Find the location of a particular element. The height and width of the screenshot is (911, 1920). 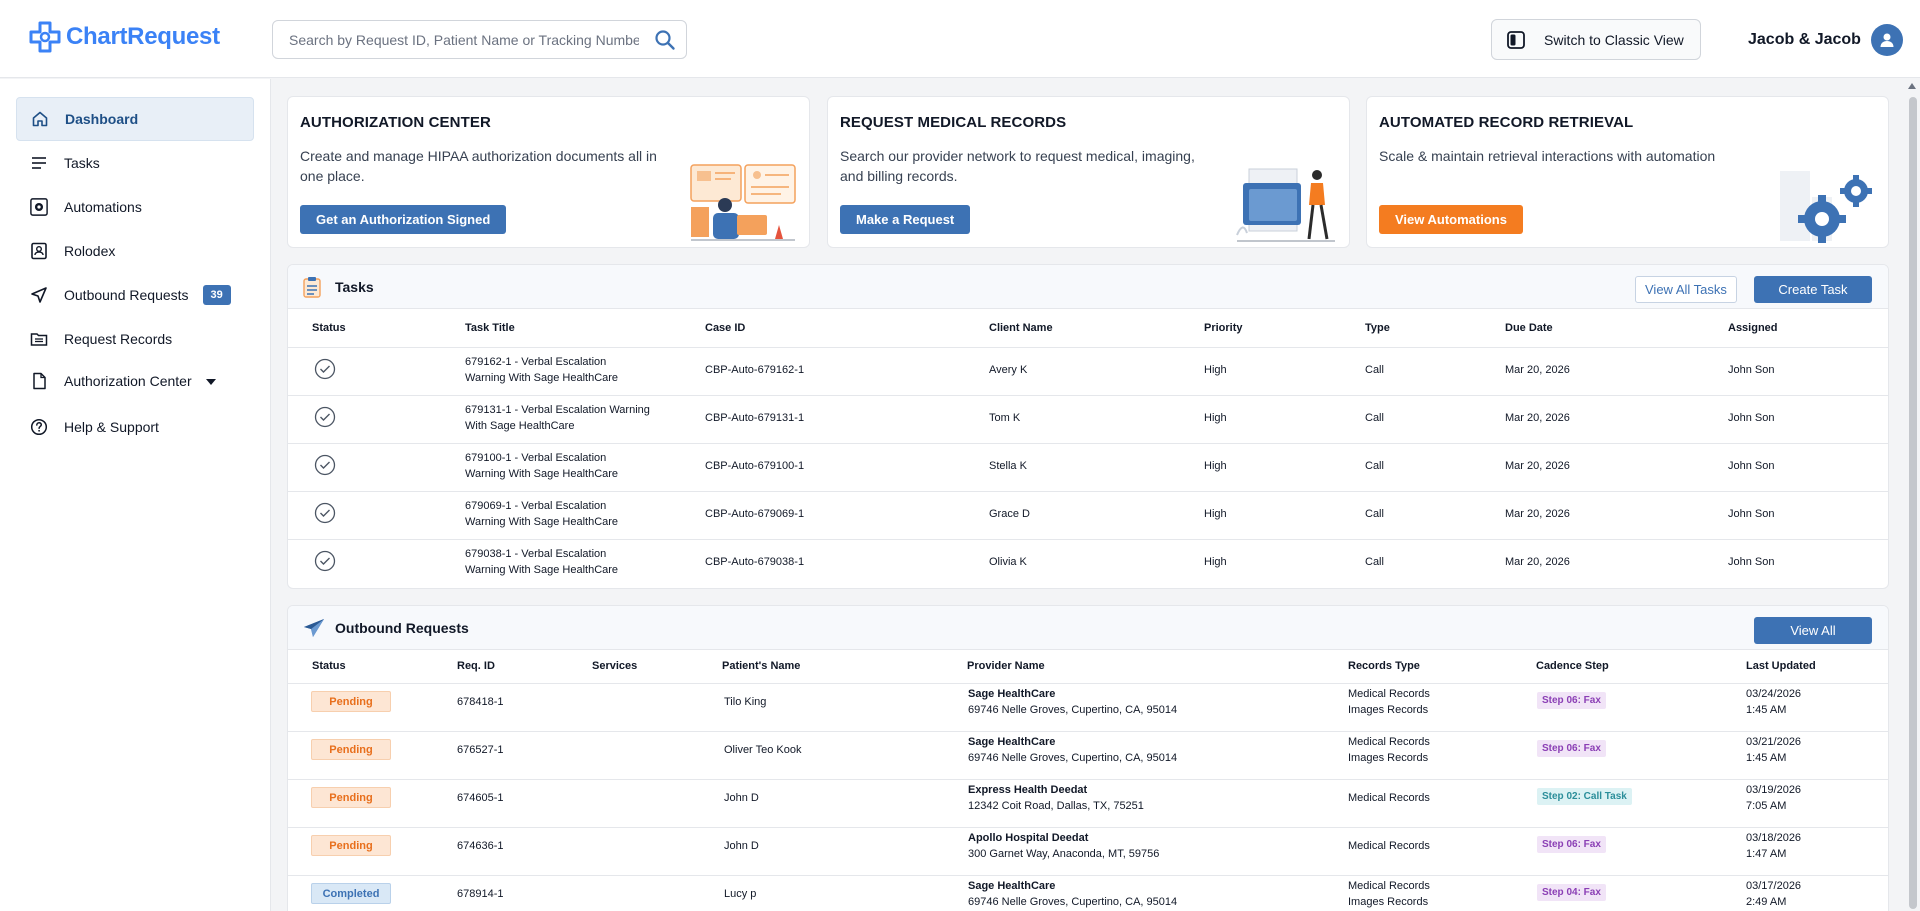

provider-address: 300 Garnet Way, Anaconda, MT, 59756 is located at coordinates (1064, 854).